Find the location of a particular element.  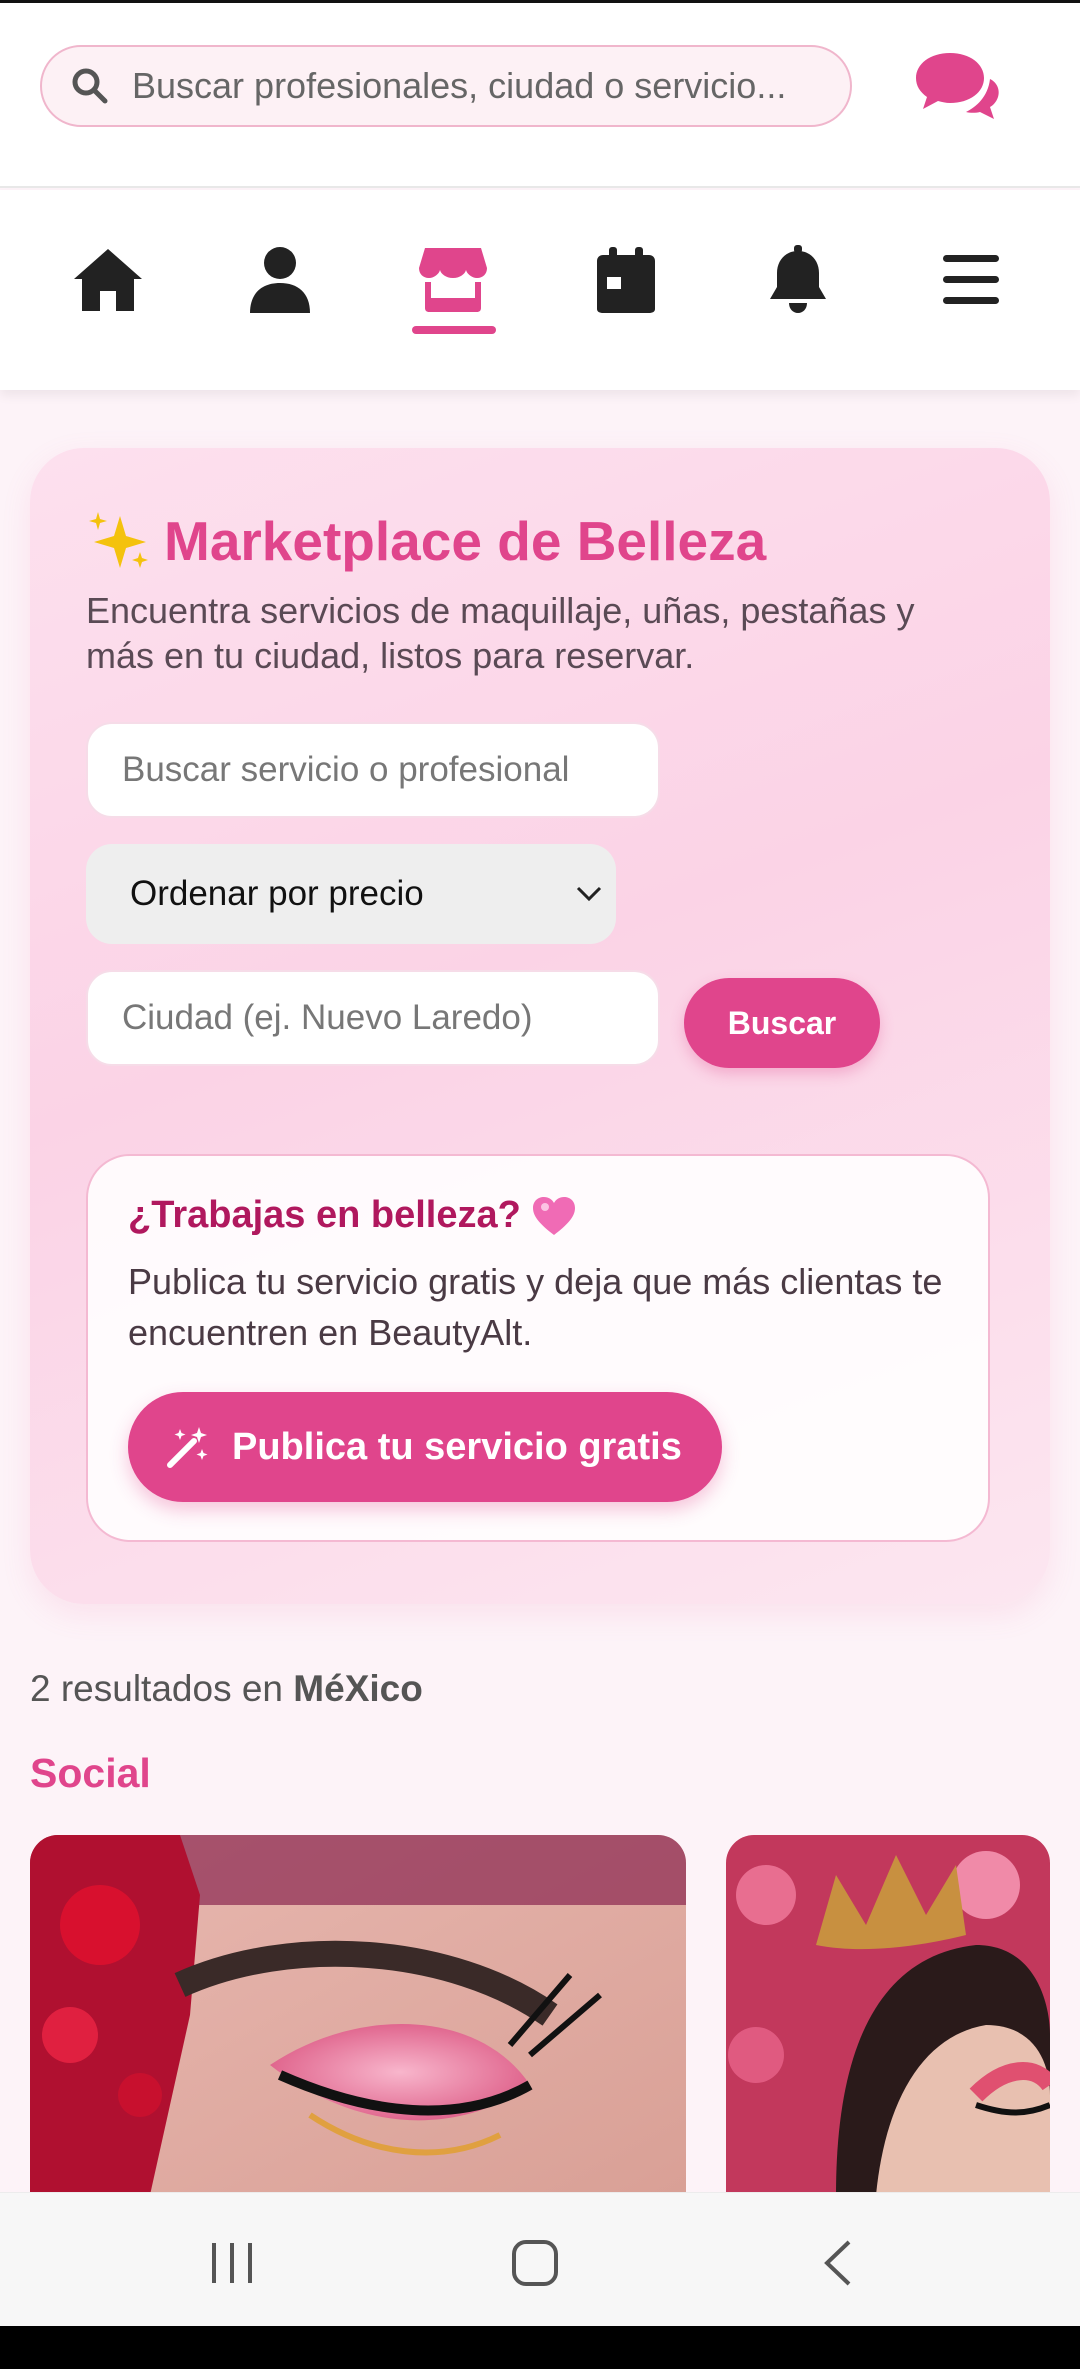

service-search-placeholder: Buscar servicio o profesional is located at coordinates (346, 769).